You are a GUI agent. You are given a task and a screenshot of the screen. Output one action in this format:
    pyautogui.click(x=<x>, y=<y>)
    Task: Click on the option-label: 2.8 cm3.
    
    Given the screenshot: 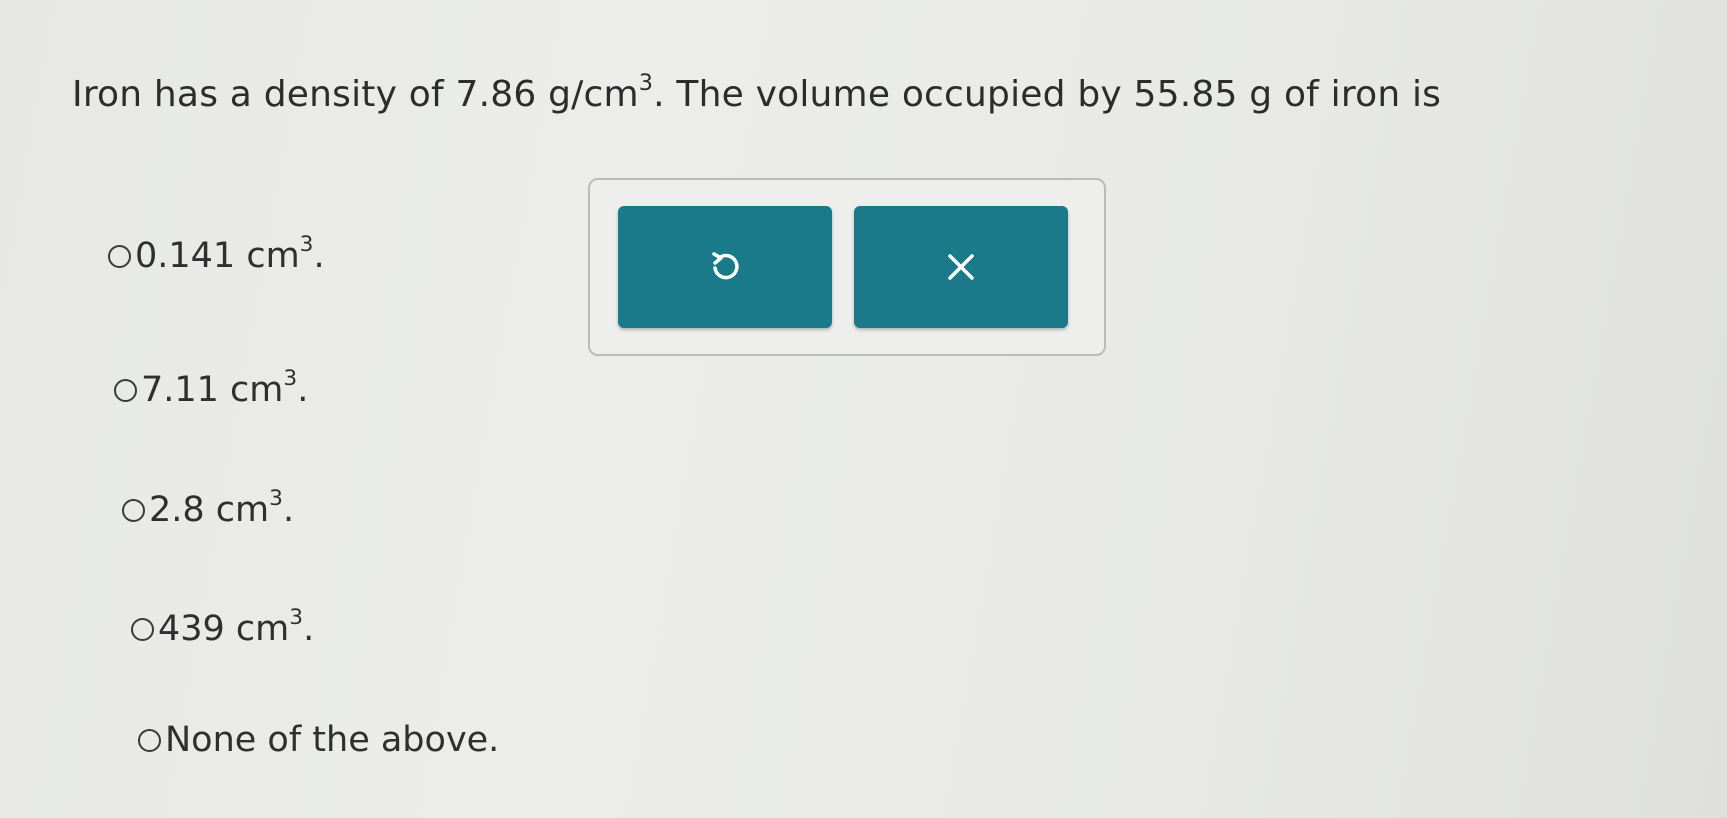 What is the action you would take?
    pyautogui.click(x=222, y=508)
    